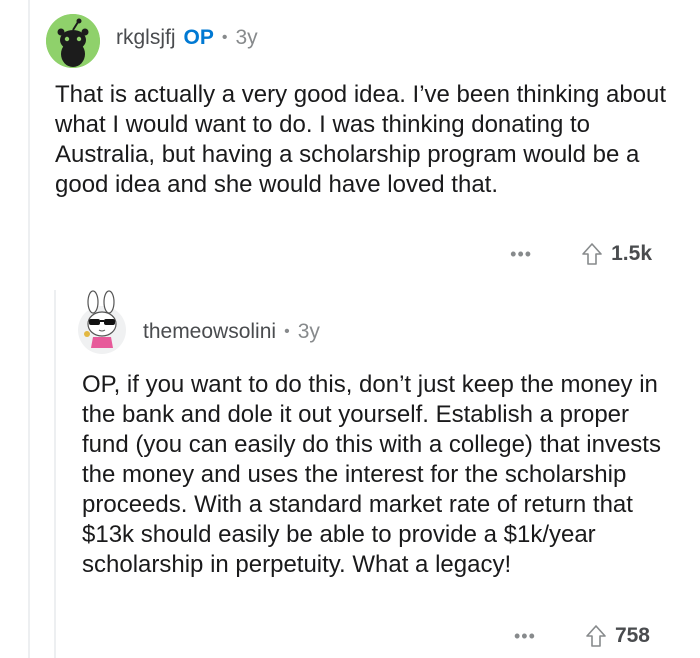  What do you see at coordinates (632, 635) in the screenshot?
I see `vote-score: 758` at bounding box center [632, 635].